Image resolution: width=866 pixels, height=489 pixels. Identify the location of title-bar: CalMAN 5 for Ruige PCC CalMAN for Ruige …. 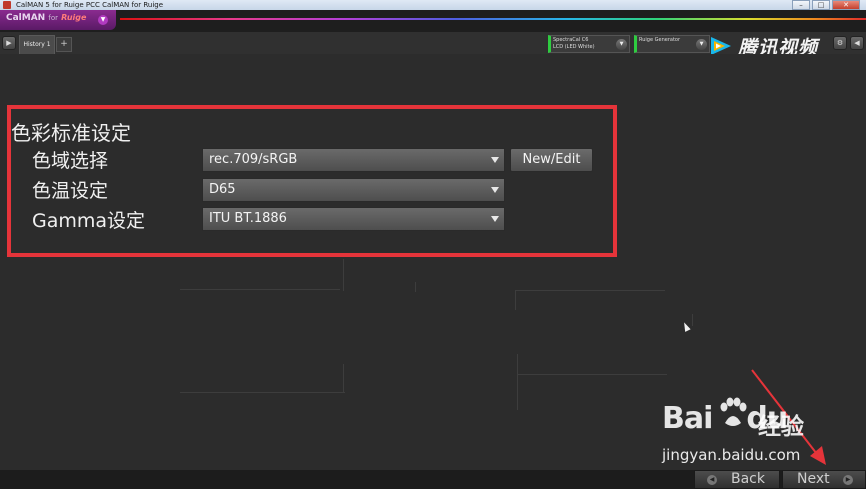
(433, 5).